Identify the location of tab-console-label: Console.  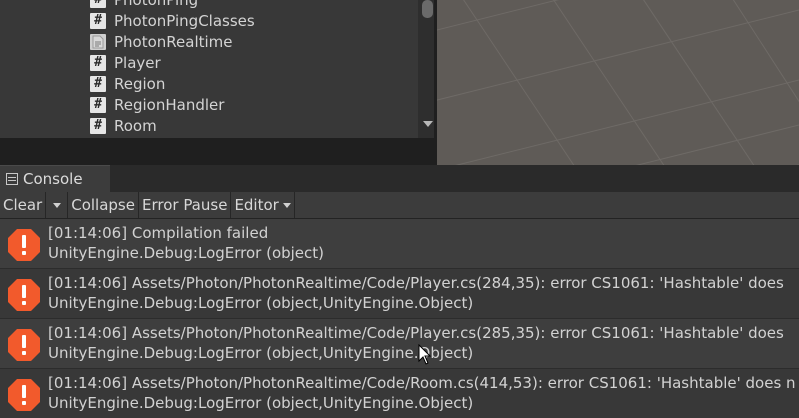
(53, 179).